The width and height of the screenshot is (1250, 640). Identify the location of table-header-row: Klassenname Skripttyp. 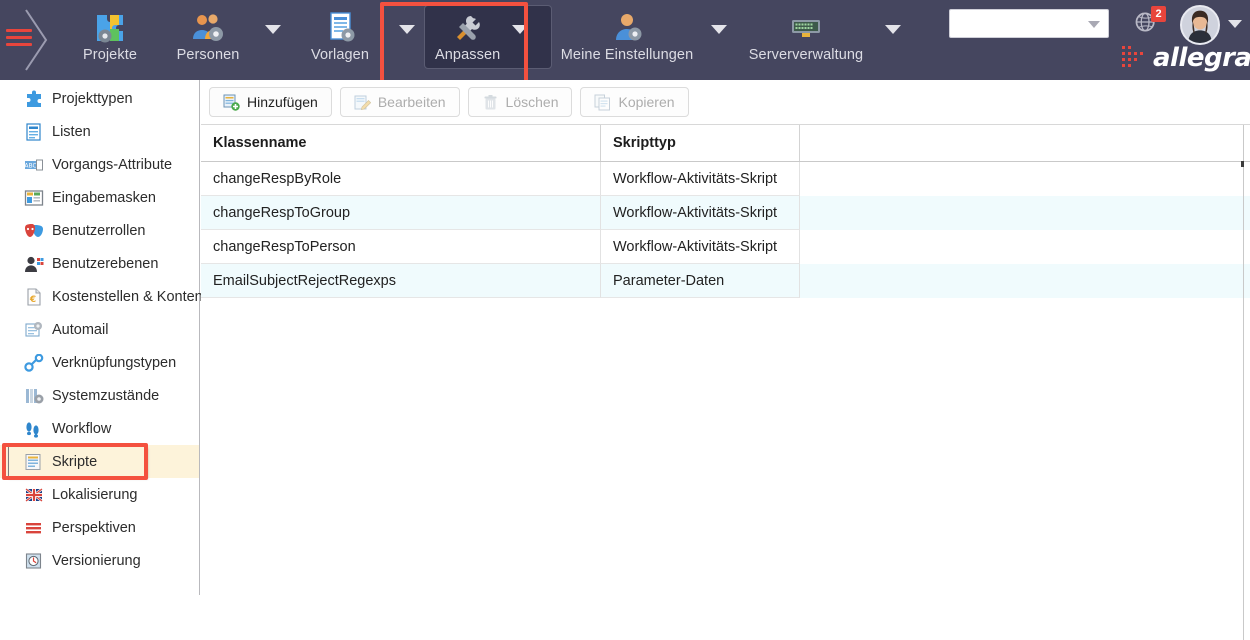
(725, 143).